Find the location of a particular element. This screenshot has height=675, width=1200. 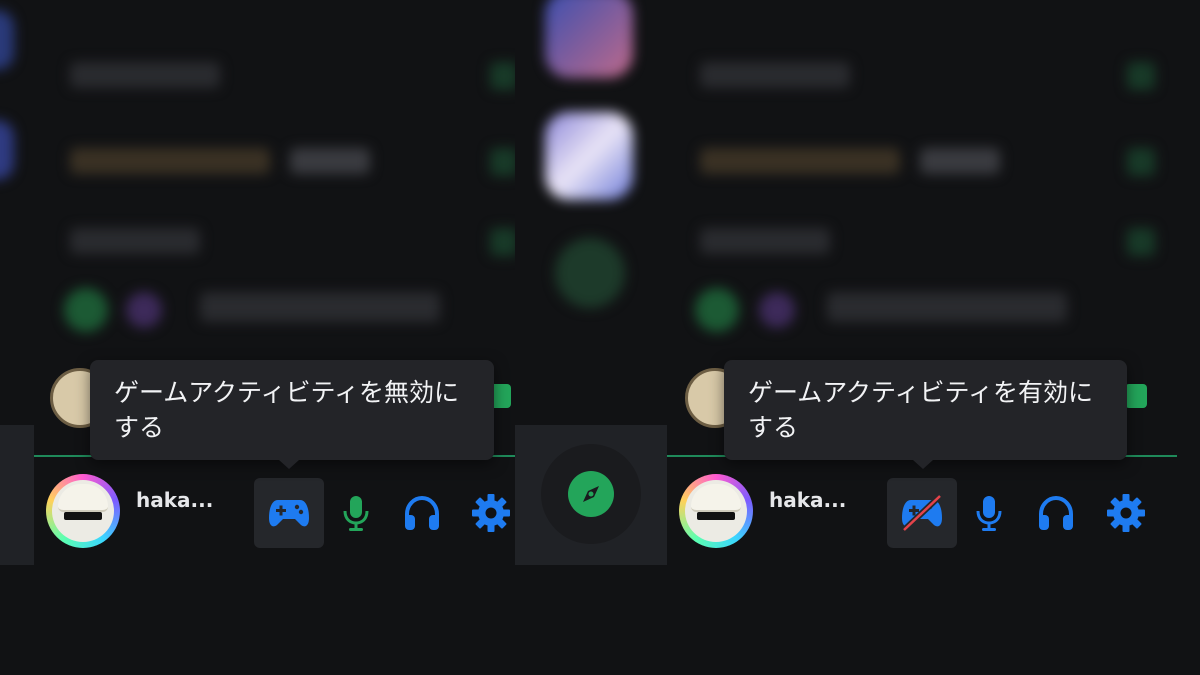

server-rail is located at coordinates (591, 337).